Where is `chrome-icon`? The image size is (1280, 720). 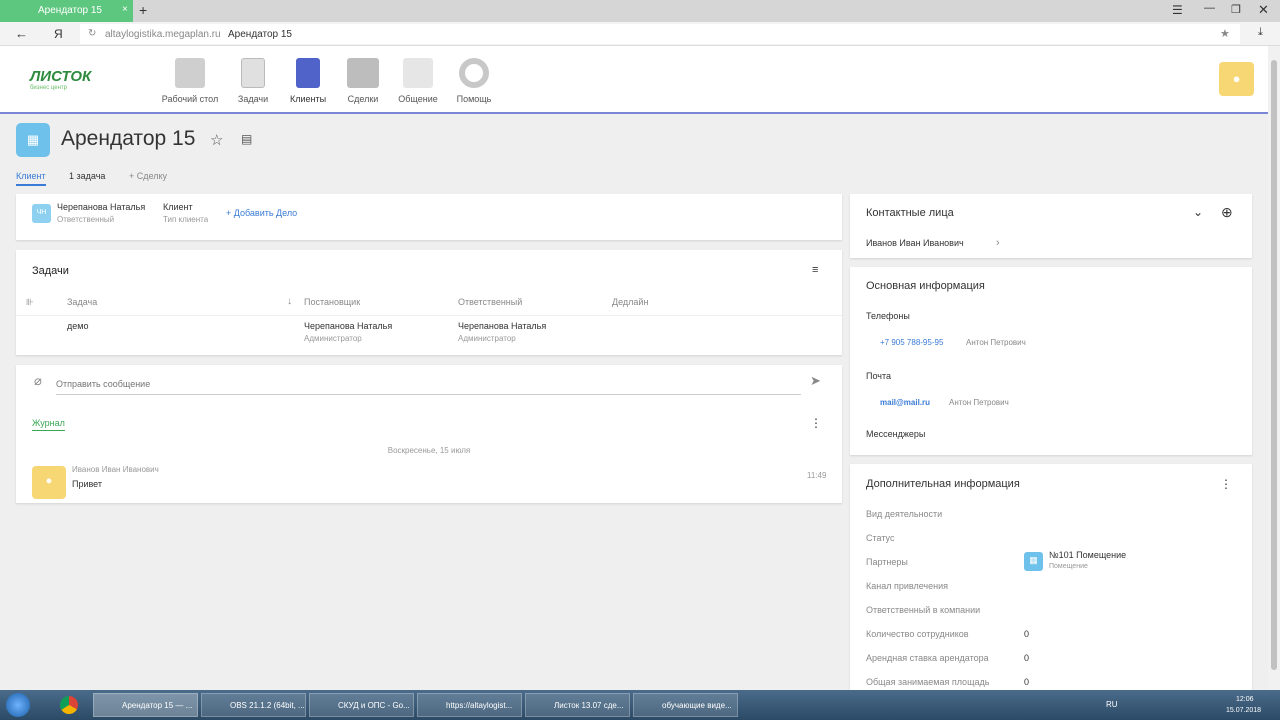
chrome-icon is located at coordinates (69, 705).